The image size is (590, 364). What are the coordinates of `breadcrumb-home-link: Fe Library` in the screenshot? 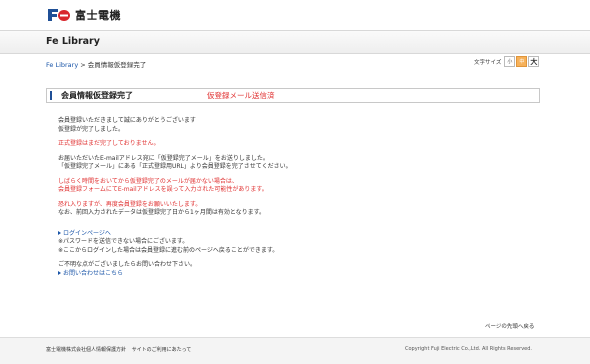 It's located at (62, 65).